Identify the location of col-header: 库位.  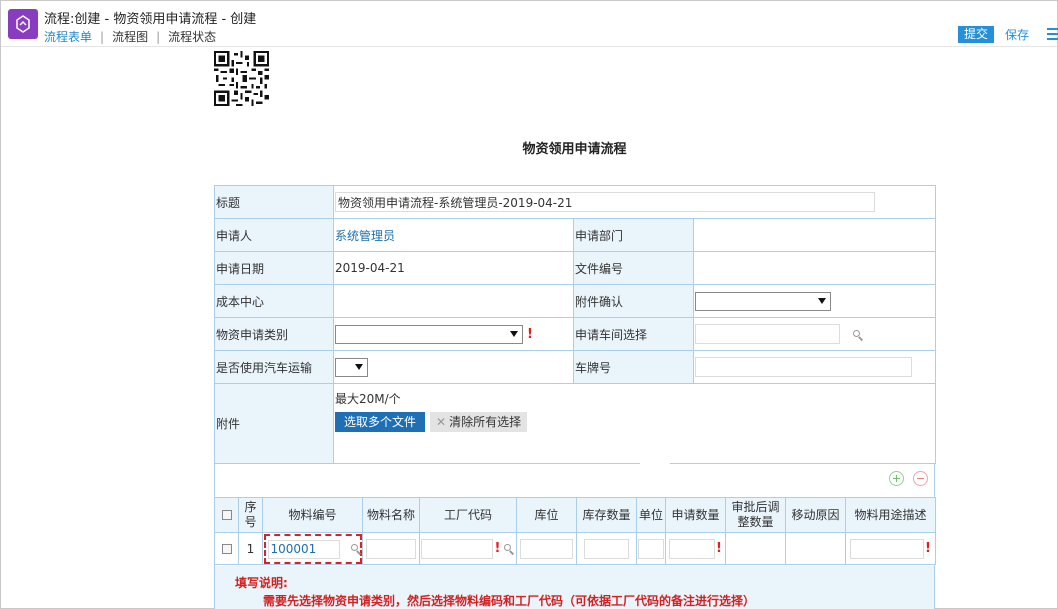
(546, 515).